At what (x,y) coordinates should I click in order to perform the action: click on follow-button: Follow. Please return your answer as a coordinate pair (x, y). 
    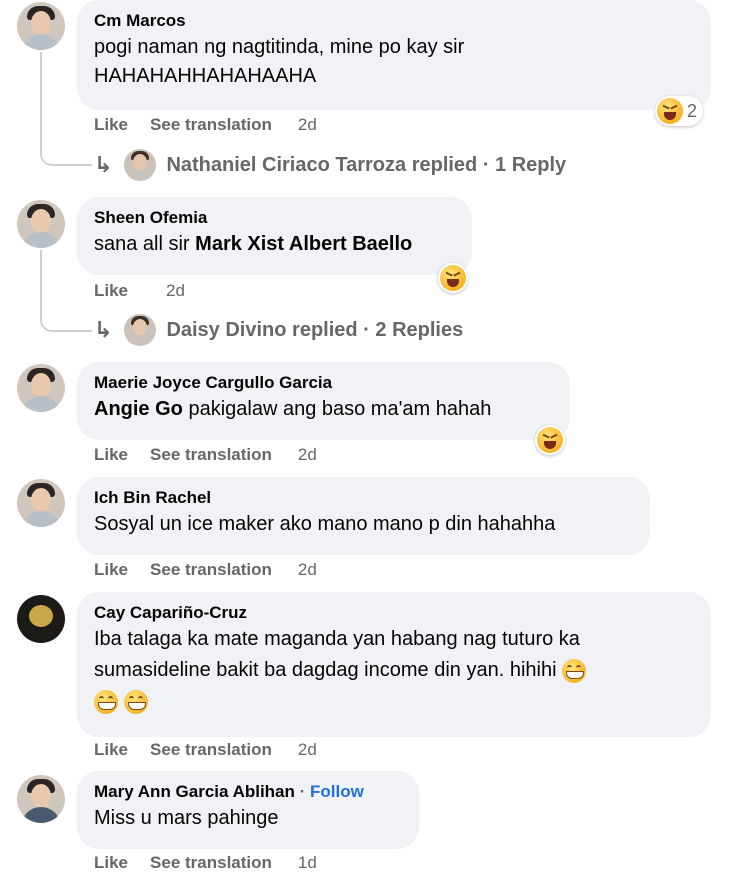
    Looking at the image, I should click on (337, 791).